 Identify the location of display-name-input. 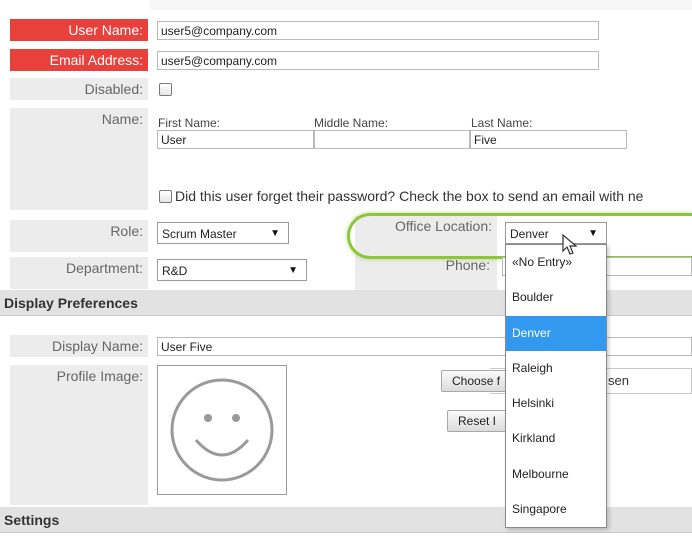
(424, 346).